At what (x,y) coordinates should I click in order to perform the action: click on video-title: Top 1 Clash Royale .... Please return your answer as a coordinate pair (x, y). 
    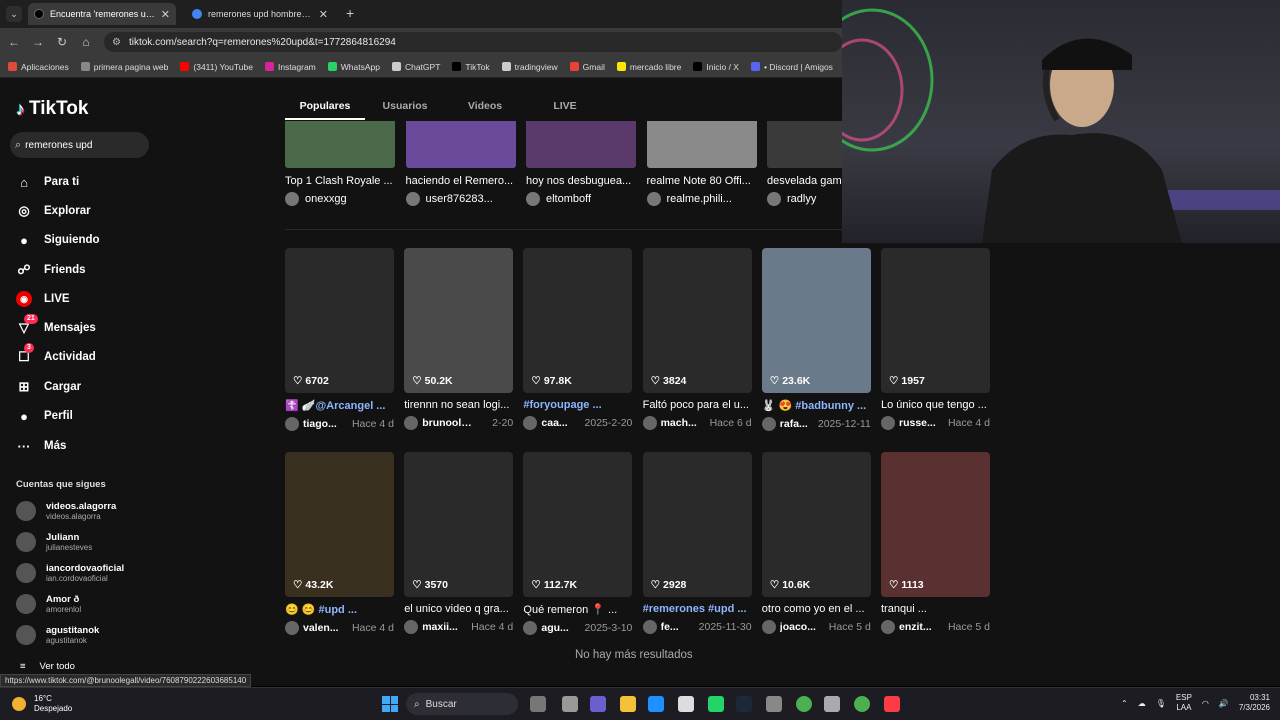
    Looking at the image, I should click on (340, 181).